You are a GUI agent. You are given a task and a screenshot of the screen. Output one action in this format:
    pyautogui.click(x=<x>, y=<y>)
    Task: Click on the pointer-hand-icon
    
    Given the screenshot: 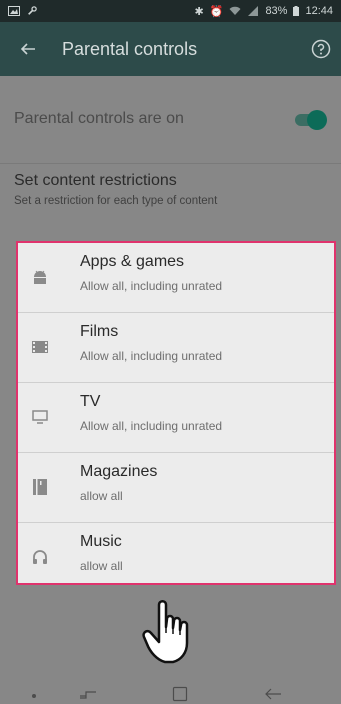 What is the action you would take?
    pyautogui.click(x=165, y=632)
    